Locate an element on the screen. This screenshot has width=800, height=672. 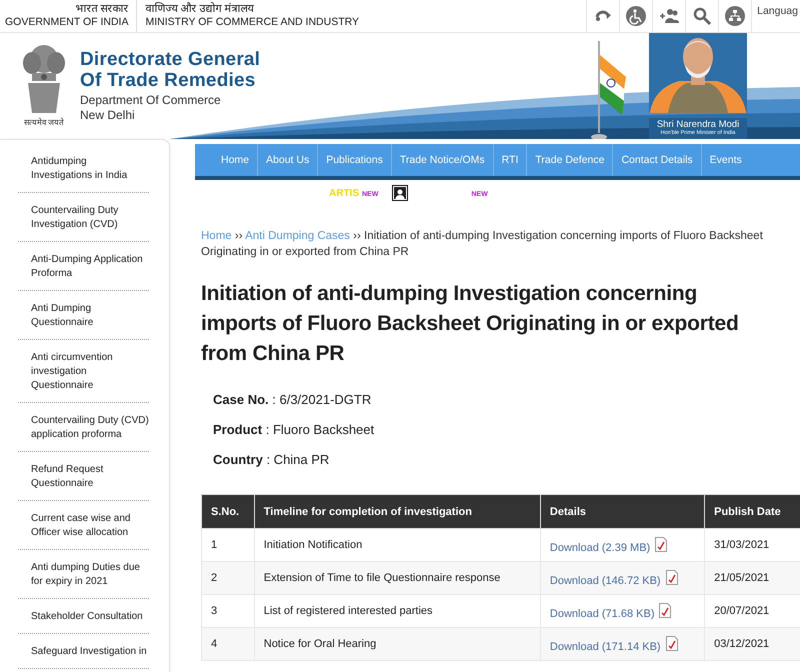
sidebar-link: Anti dumping Duties due for expiry in 2021 is located at coordinates (90, 575).